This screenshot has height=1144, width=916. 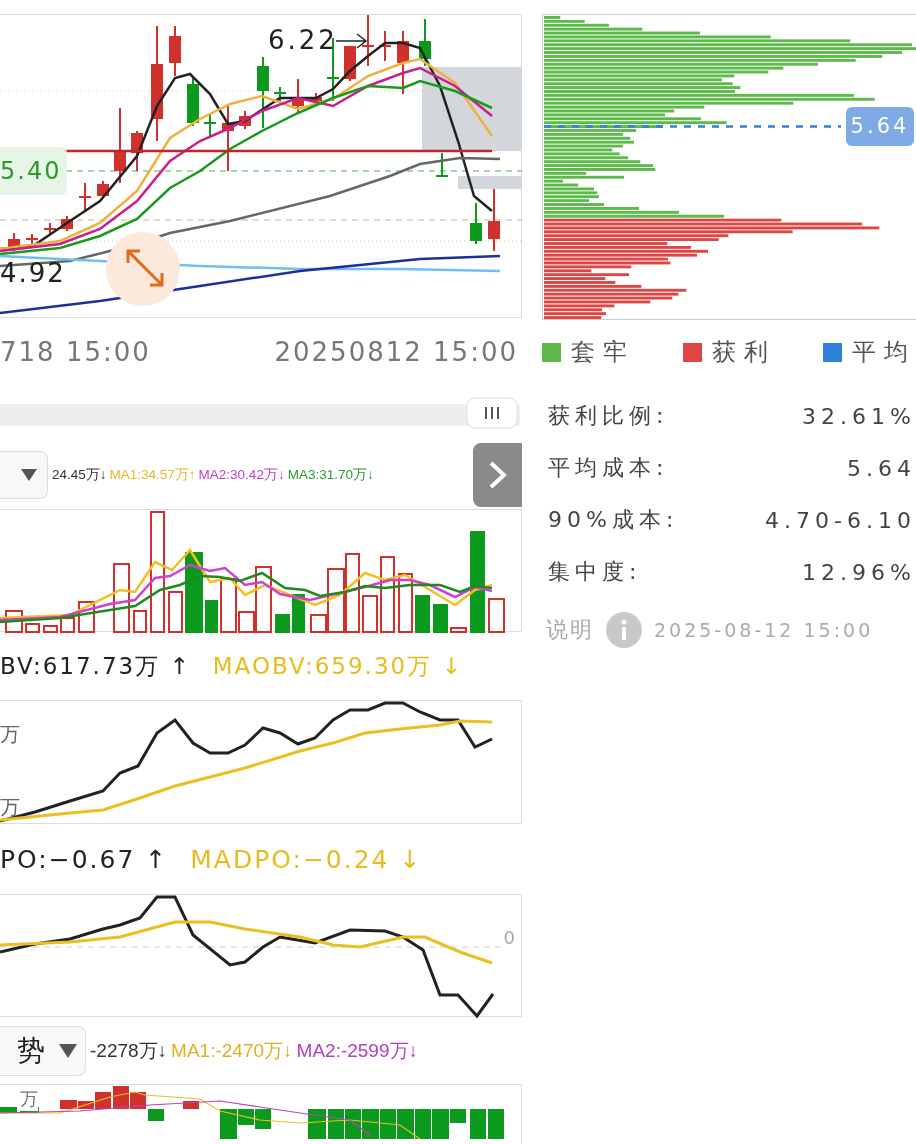 I want to click on indicator-reading: -2278万↓, so click(x=129, y=1050).